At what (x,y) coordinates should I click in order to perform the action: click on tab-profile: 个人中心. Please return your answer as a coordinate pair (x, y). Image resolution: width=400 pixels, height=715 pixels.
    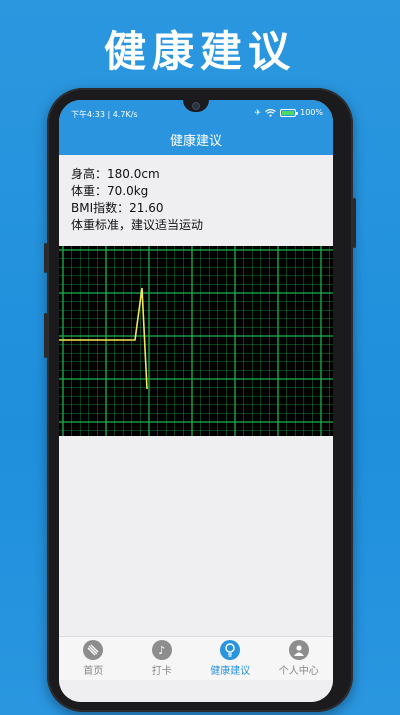
    Looking at the image, I should click on (299, 658).